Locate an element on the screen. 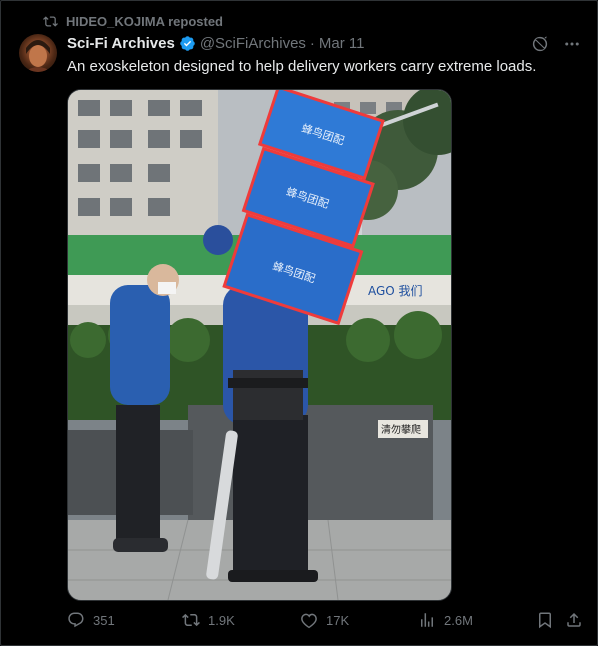 The height and width of the screenshot is (646, 598). like-count: 17K is located at coordinates (338, 620).